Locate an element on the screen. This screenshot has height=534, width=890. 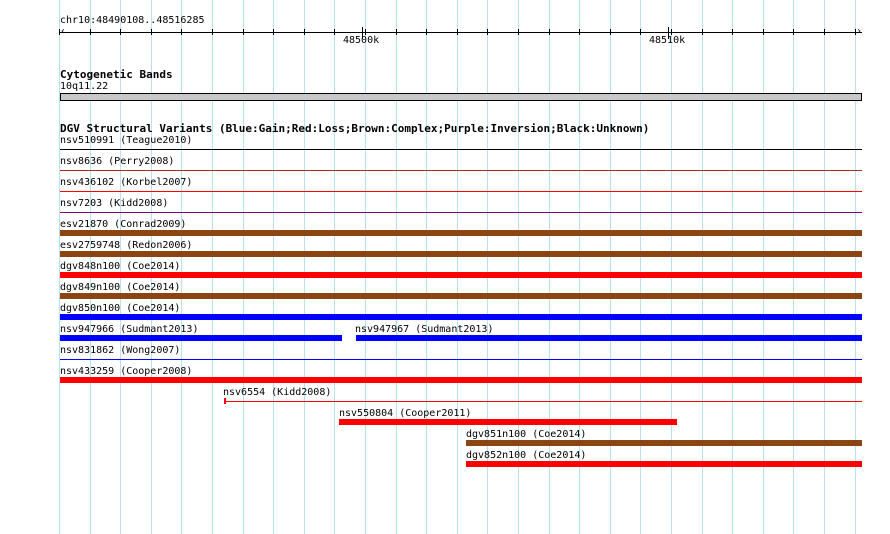
cytoband-bar is located at coordinates (461, 97).